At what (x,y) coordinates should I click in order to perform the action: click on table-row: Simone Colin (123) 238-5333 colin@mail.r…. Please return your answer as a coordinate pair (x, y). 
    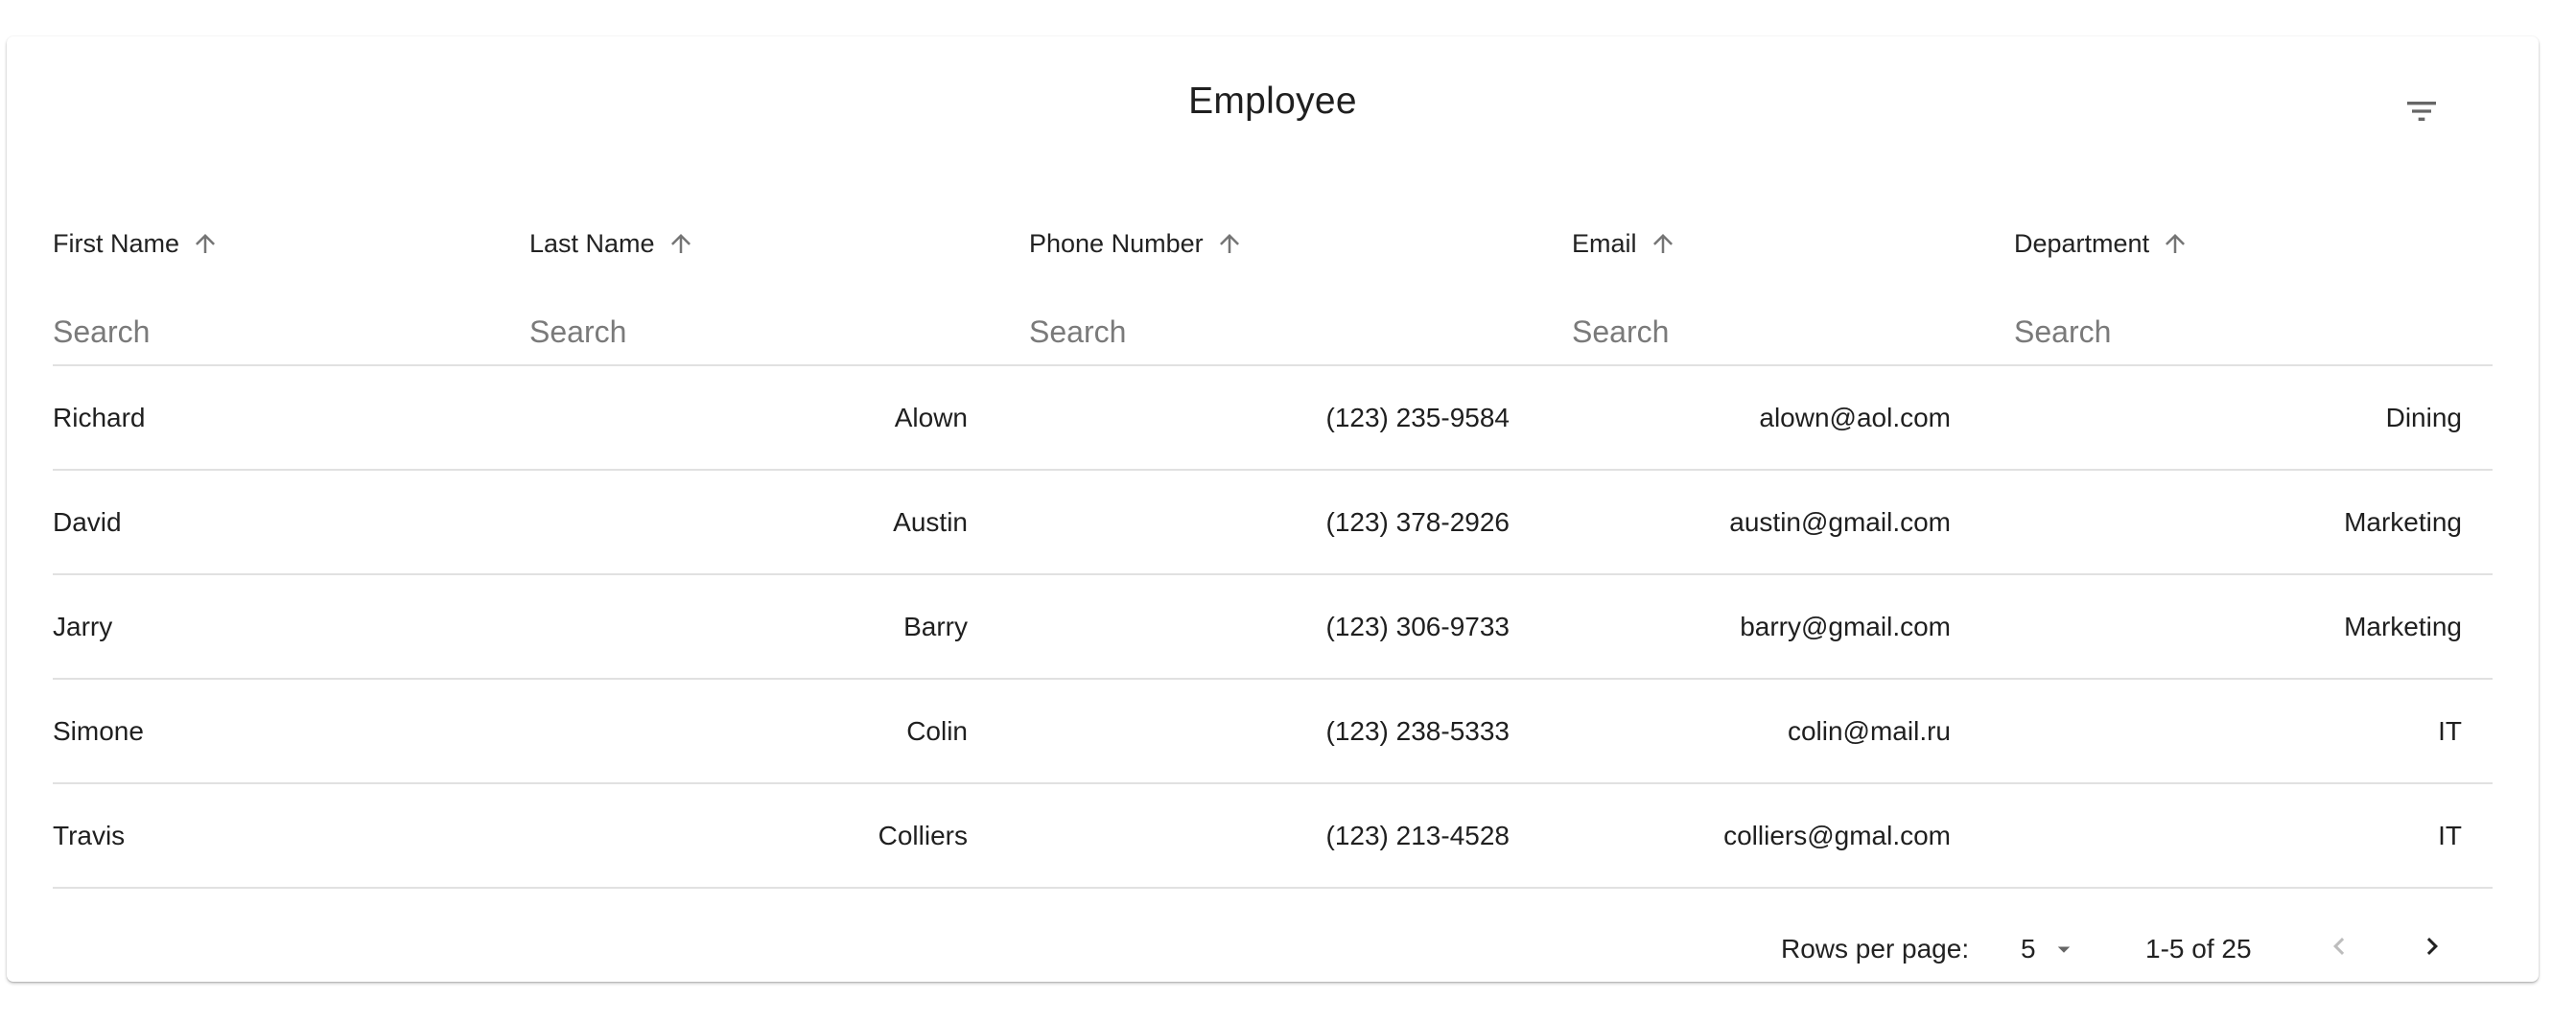
    Looking at the image, I should click on (1273, 731).